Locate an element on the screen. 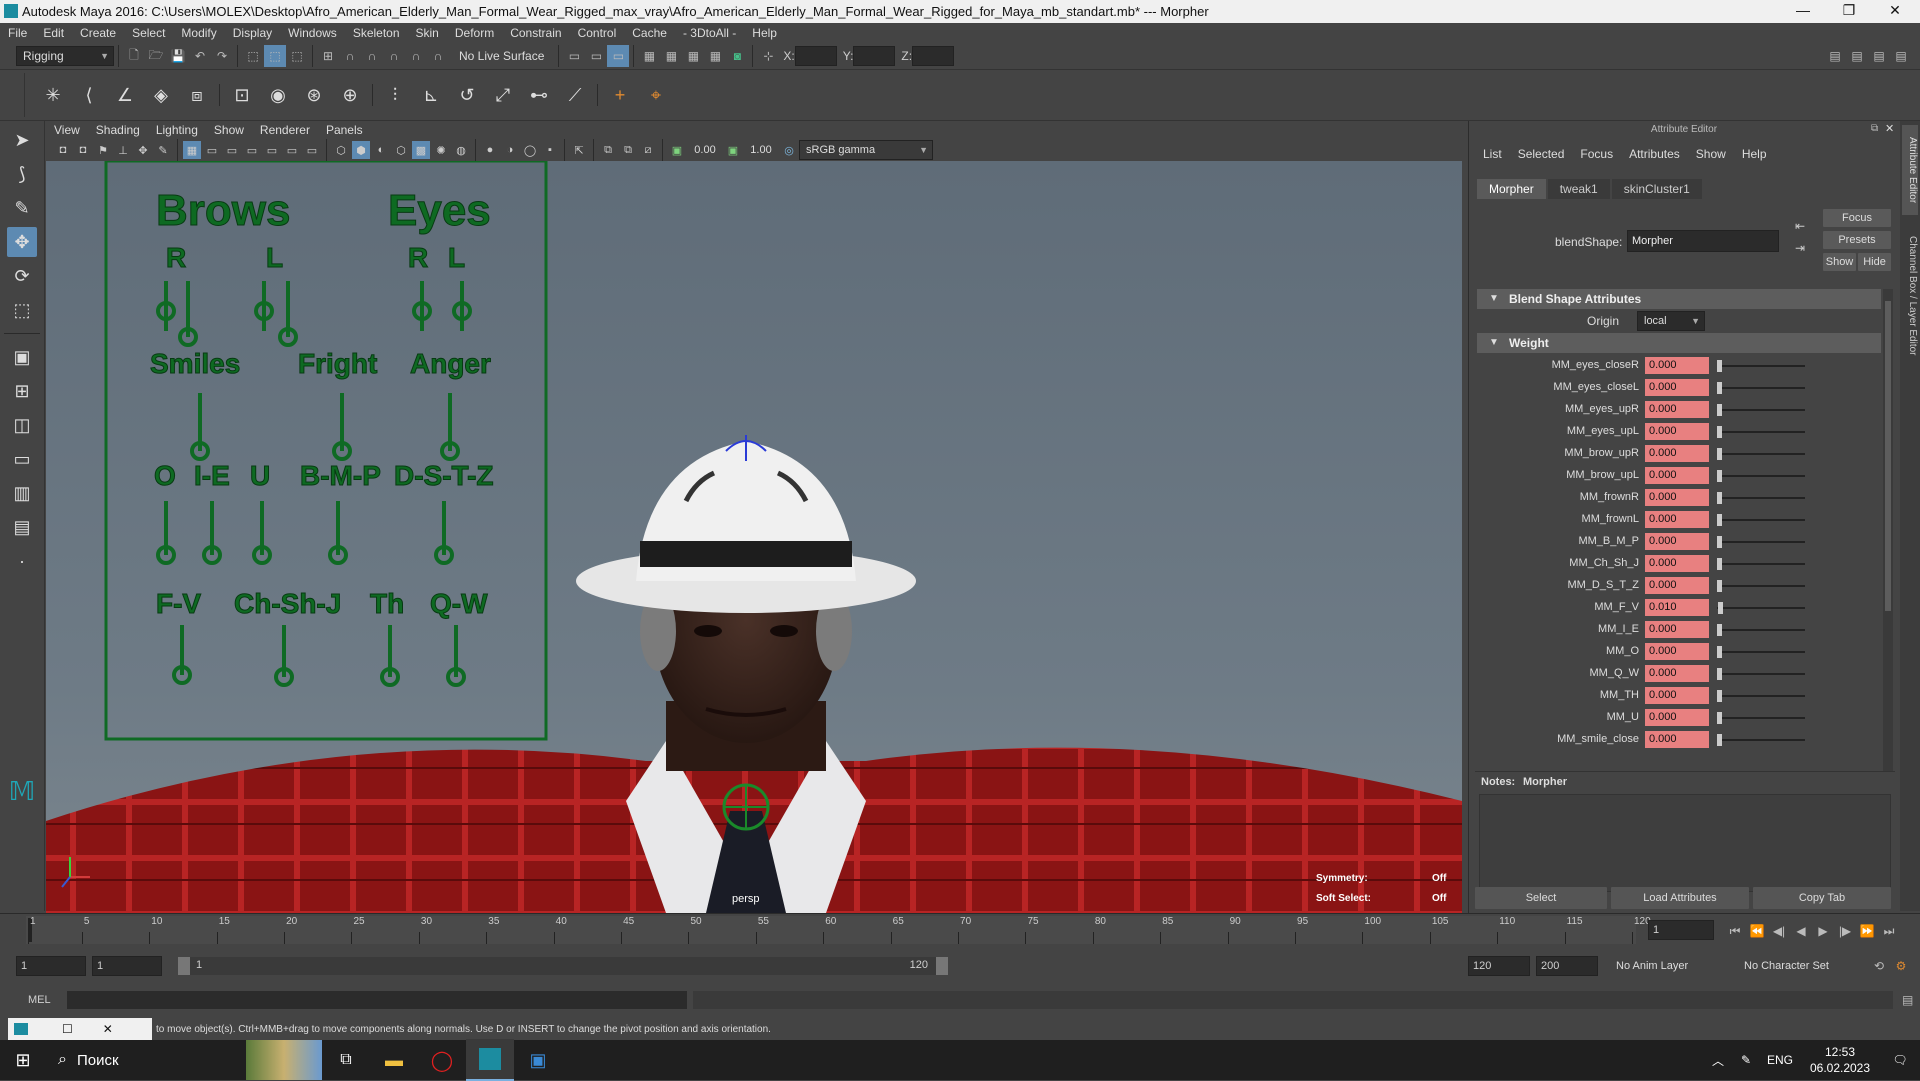 This screenshot has width=1920, height=1081. paint-select-tool-icon: ✎ is located at coordinates (22, 208).